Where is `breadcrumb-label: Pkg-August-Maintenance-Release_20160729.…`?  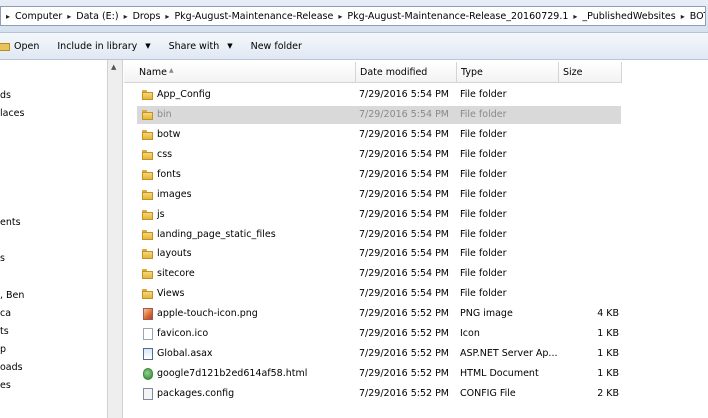 breadcrumb-label: Pkg-August-Maintenance-Release_20160729.… is located at coordinates (458, 16).